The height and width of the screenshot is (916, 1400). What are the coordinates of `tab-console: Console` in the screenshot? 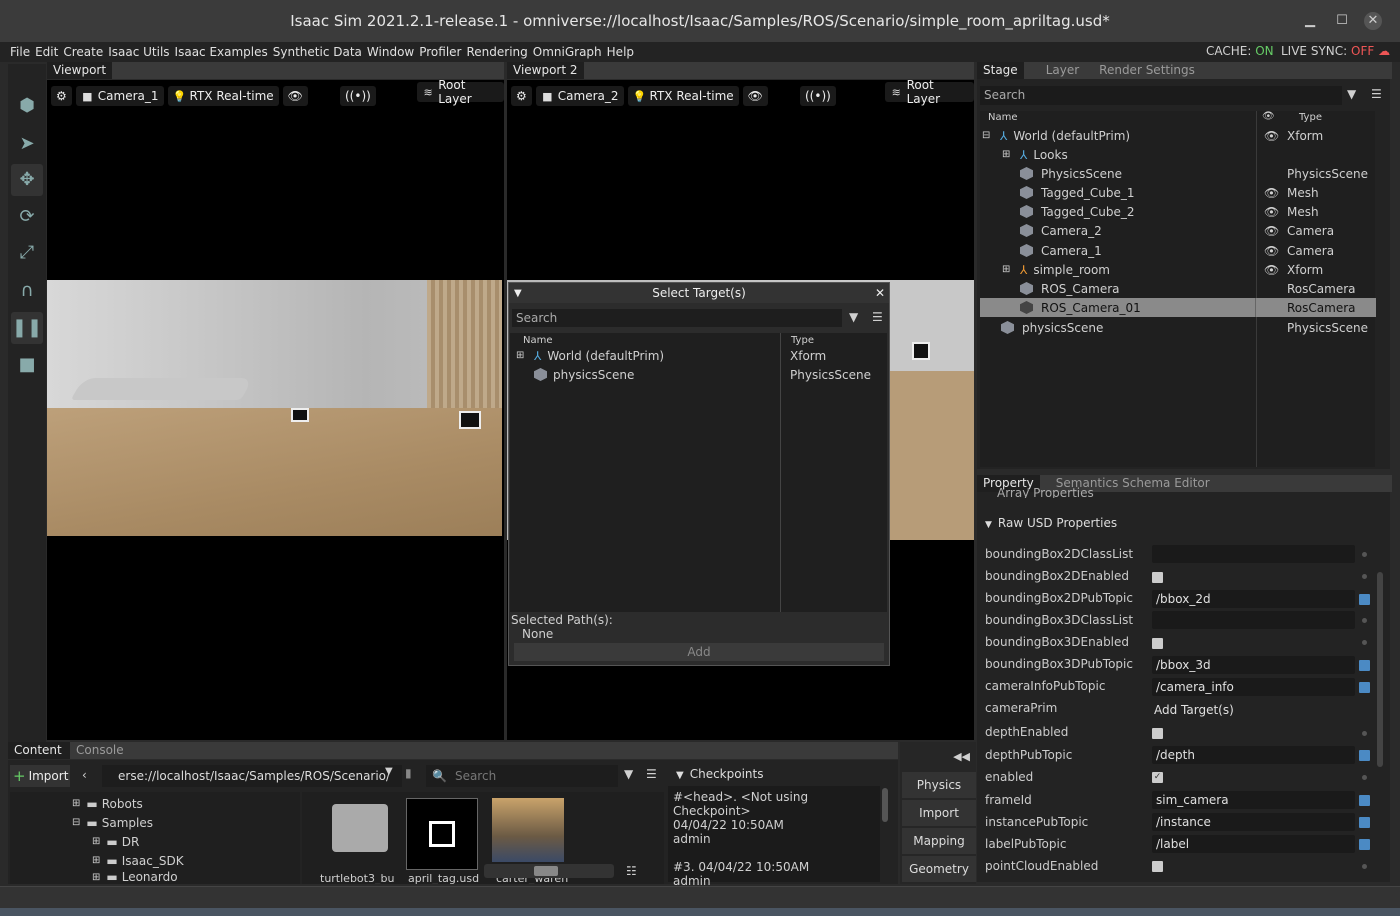 It's located at (100, 750).